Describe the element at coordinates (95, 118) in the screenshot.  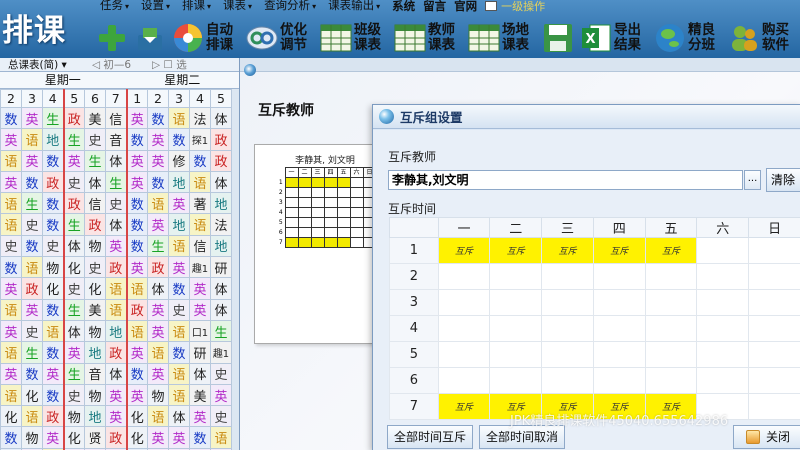
I see `timetable-cell: 美` at that location.